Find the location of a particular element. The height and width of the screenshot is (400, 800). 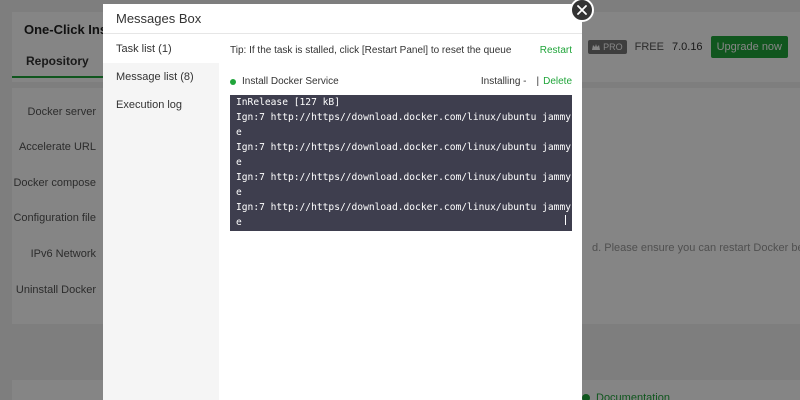

task-name: Install Docker Service is located at coordinates (290, 81).